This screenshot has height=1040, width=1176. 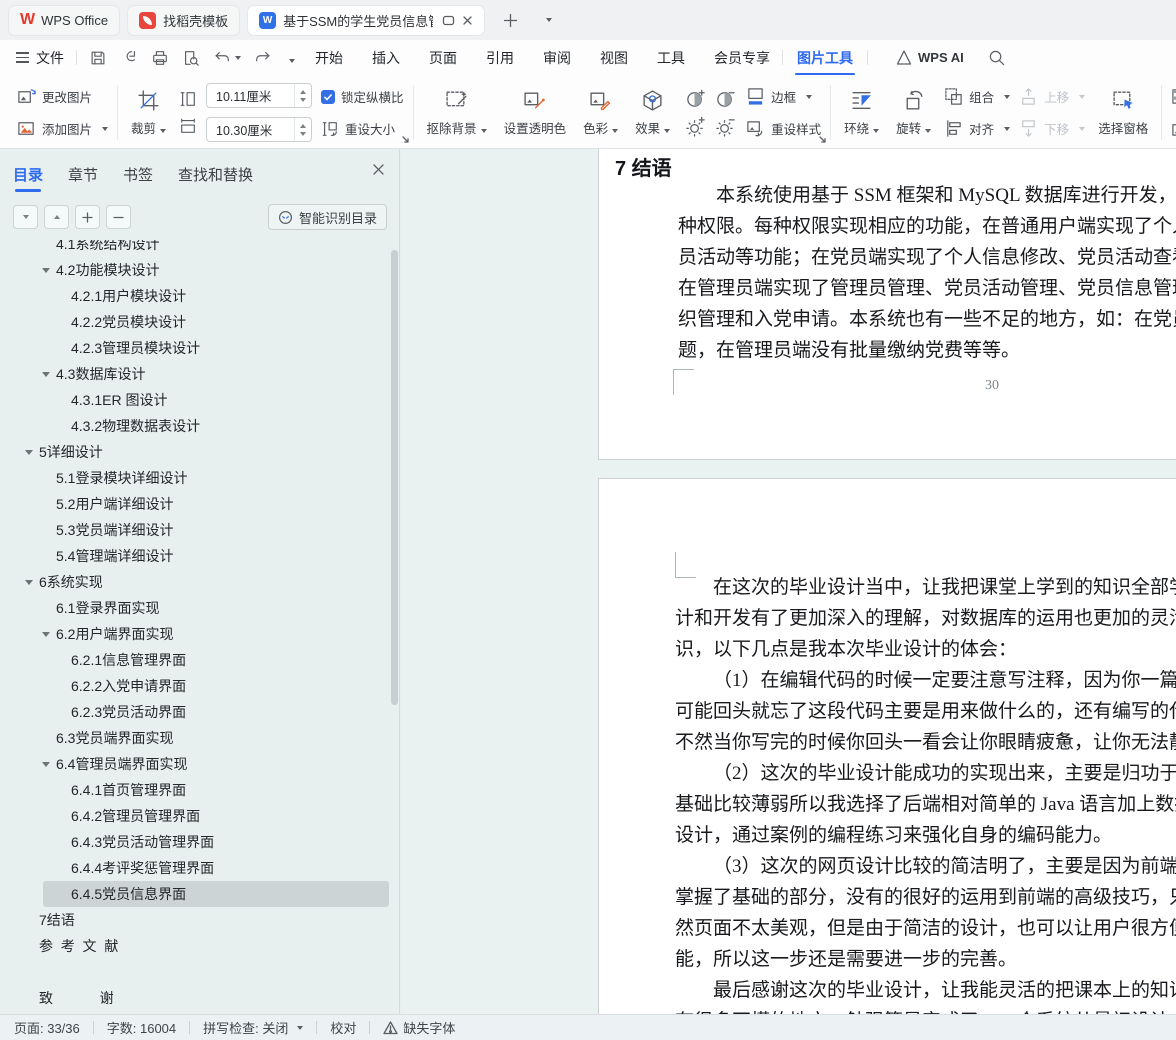 What do you see at coordinates (195, 816) in the screenshot?
I see `toc-item: 6.4.2管理员管理界面` at bounding box center [195, 816].